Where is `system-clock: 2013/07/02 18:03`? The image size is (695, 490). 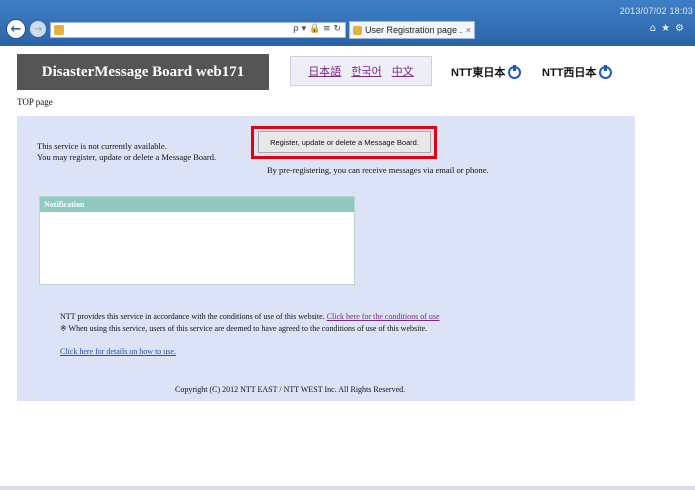
system-clock: 2013/07/02 18:03 is located at coordinates (656, 11).